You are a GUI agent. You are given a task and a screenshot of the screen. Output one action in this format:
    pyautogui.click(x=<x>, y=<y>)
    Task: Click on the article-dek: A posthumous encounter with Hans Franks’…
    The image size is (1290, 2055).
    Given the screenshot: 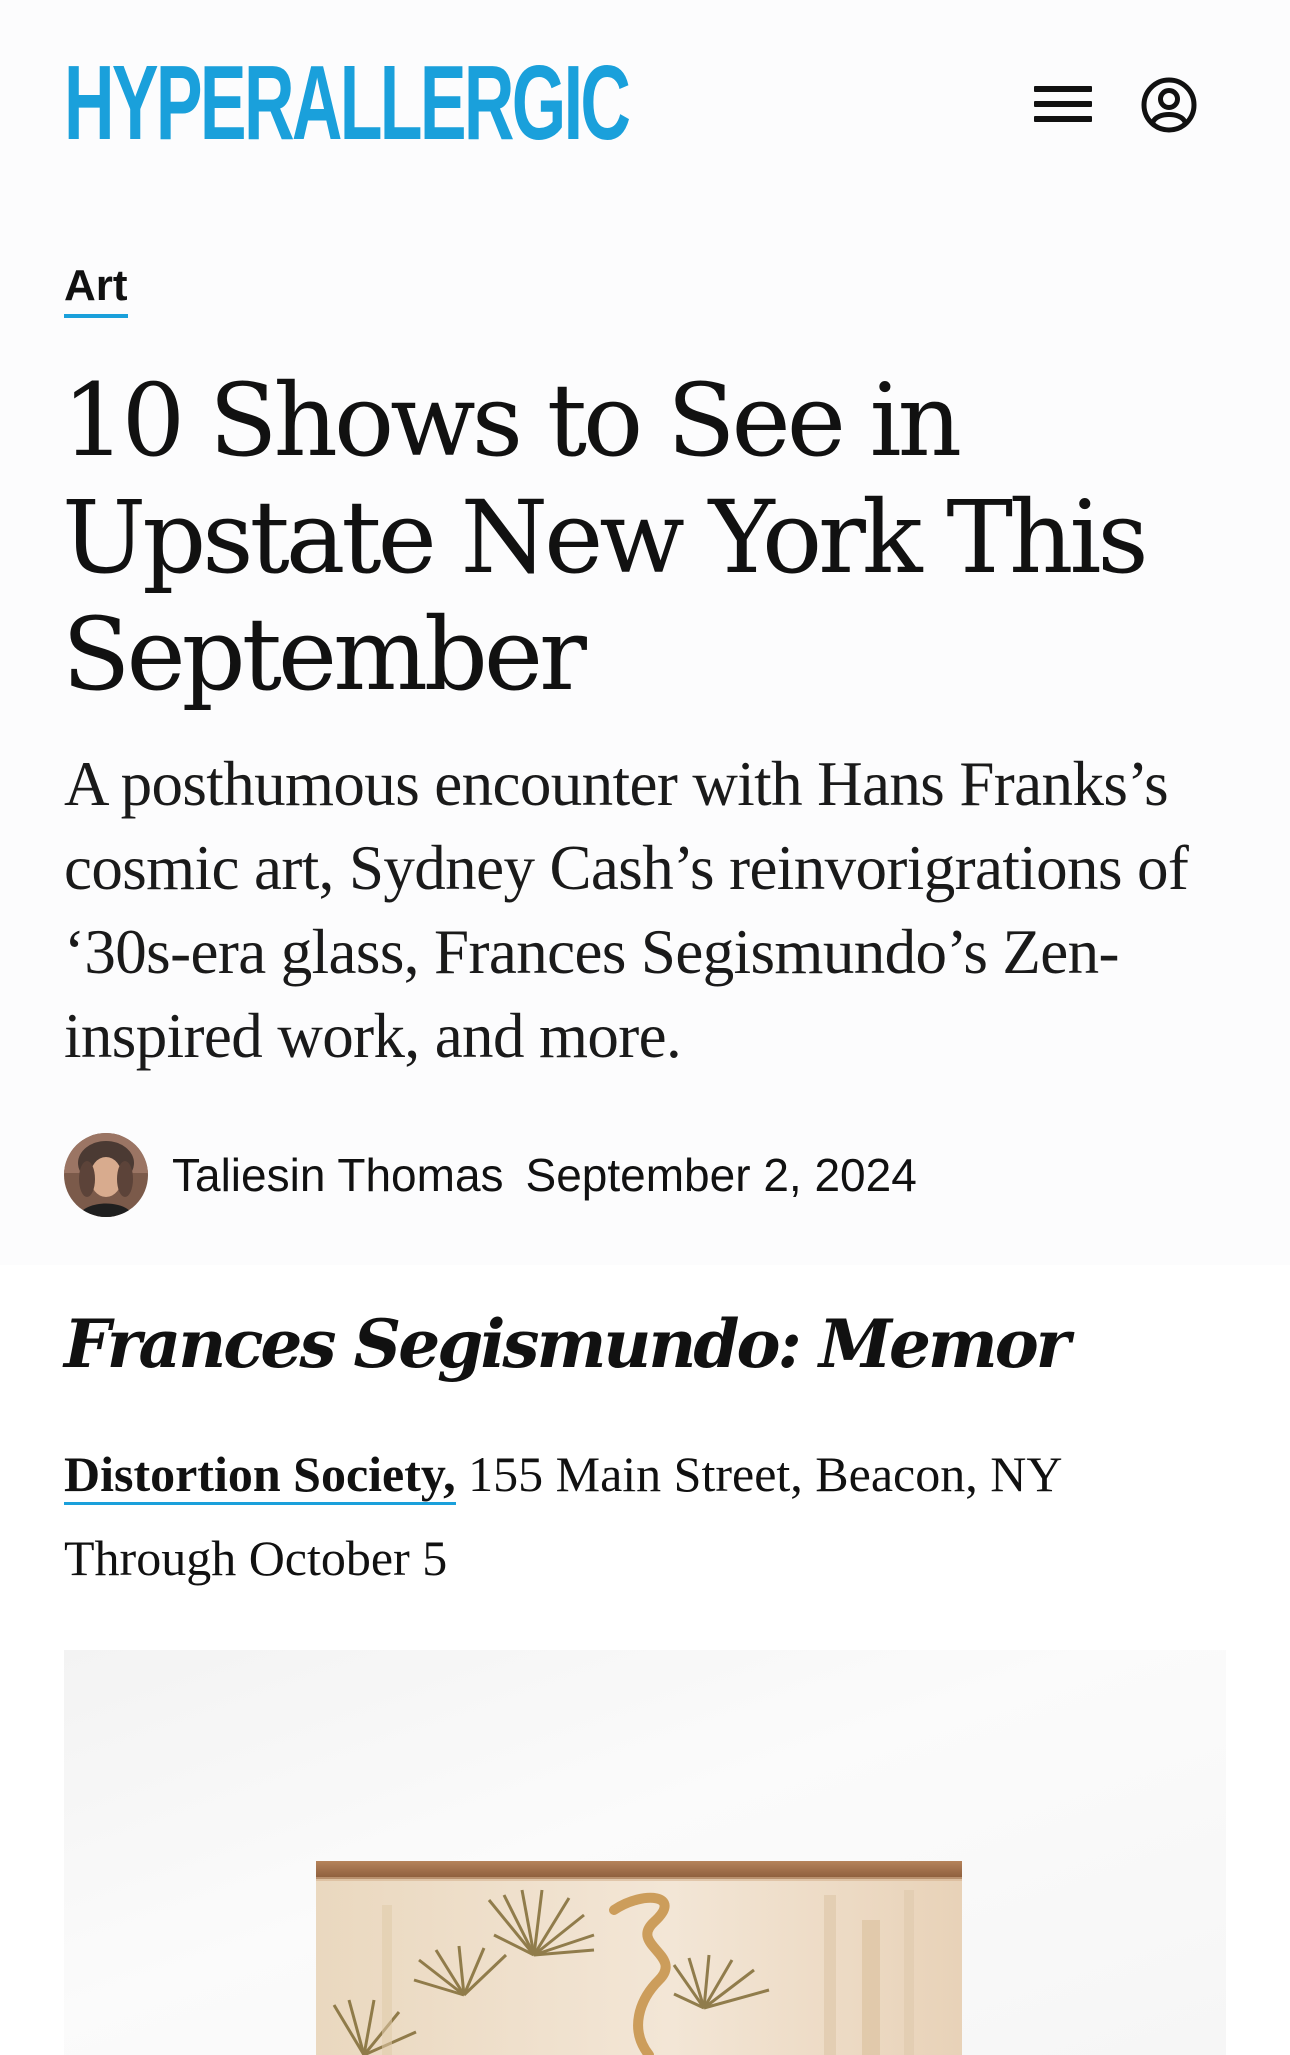 What is the action you would take?
    pyautogui.click(x=626, y=910)
    